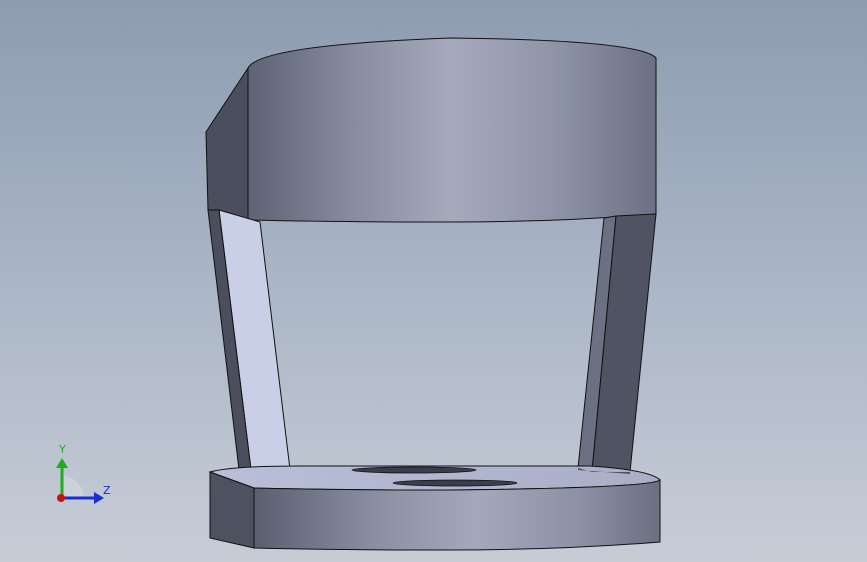 The height and width of the screenshot is (562, 867). What do you see at coordinates (80, 481) in the screenshot?
I see `triad-graphic` at bounding box center [80, 481].